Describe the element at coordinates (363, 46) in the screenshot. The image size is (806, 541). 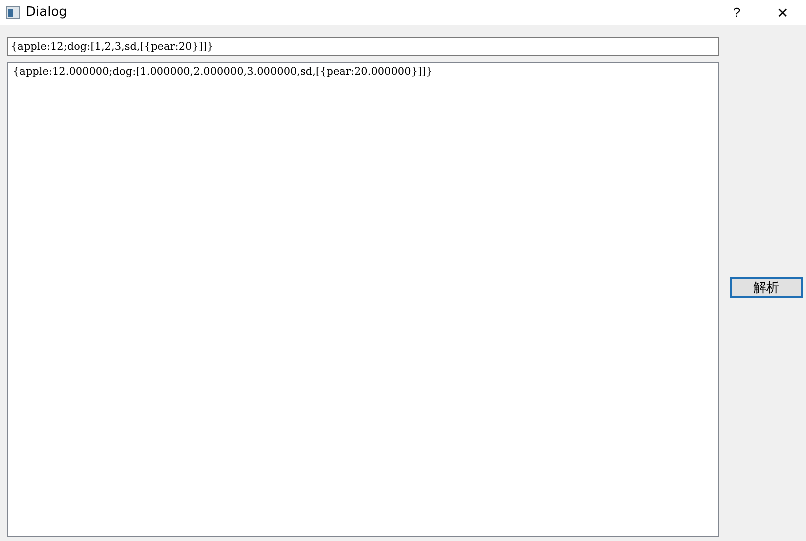
I see `input-field: {apple:12;dog:[1,2,3,sd,[{pear:20}]]}` at that location.